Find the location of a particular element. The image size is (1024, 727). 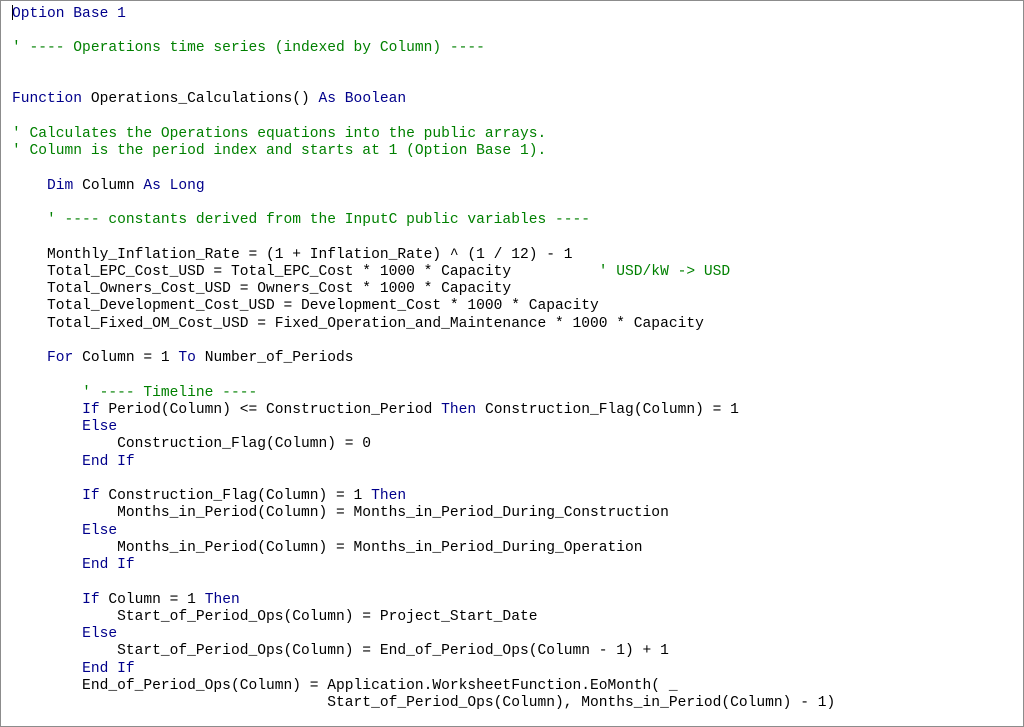

code-text: Number_of_Periods is located at coordinates (279, 358).